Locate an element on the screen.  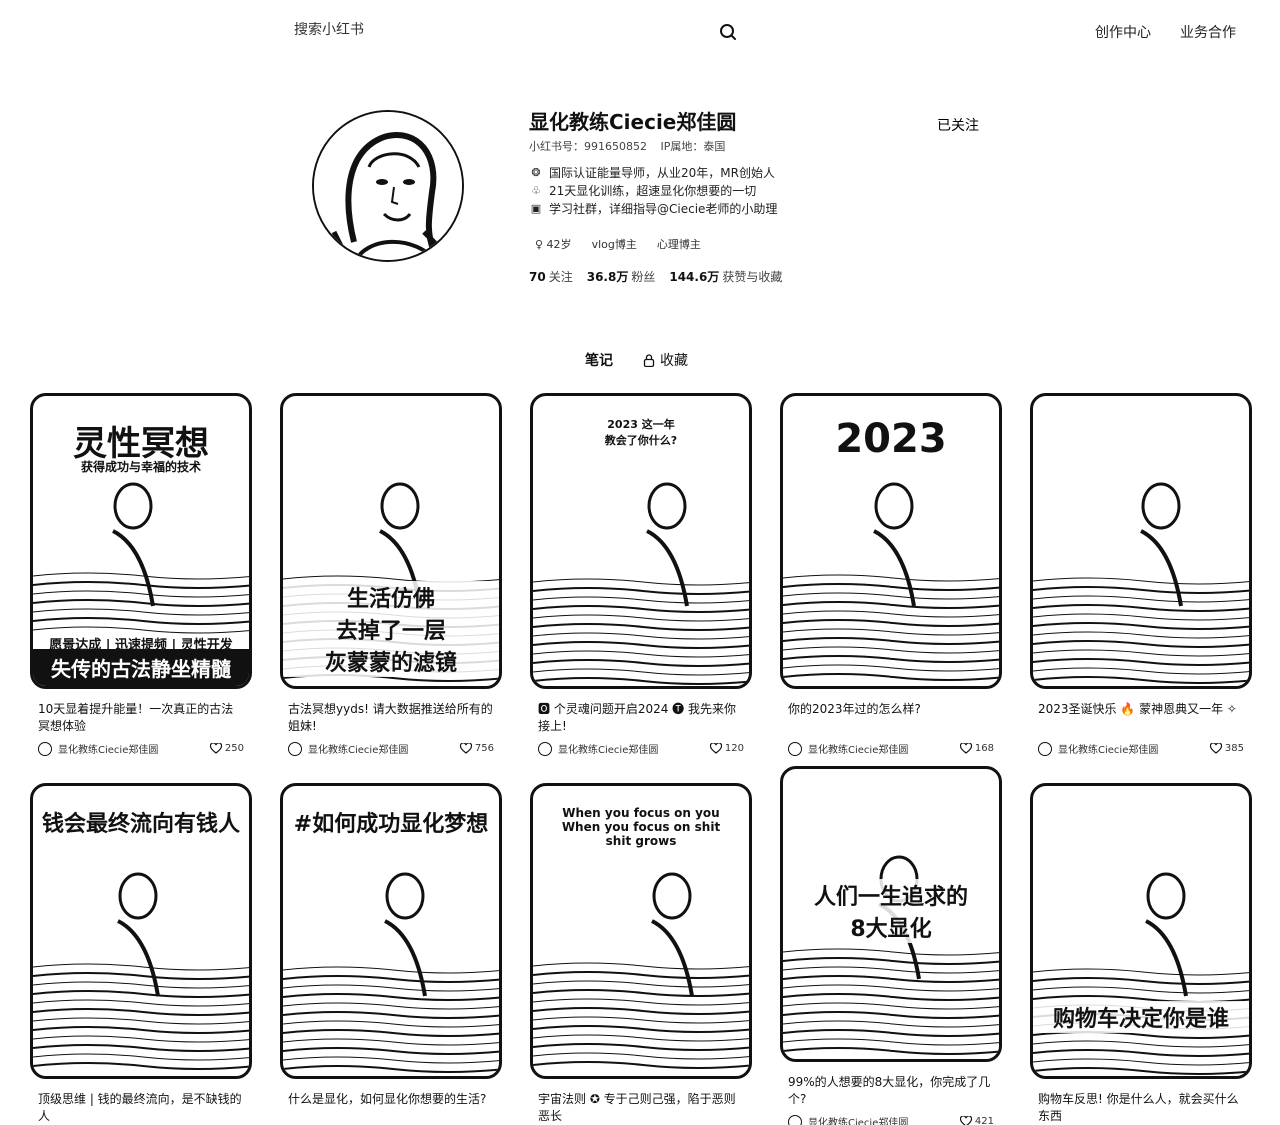
bio-text: 21天显化训练，超速显化你想要的一切 is located at coordinates (653, 191).